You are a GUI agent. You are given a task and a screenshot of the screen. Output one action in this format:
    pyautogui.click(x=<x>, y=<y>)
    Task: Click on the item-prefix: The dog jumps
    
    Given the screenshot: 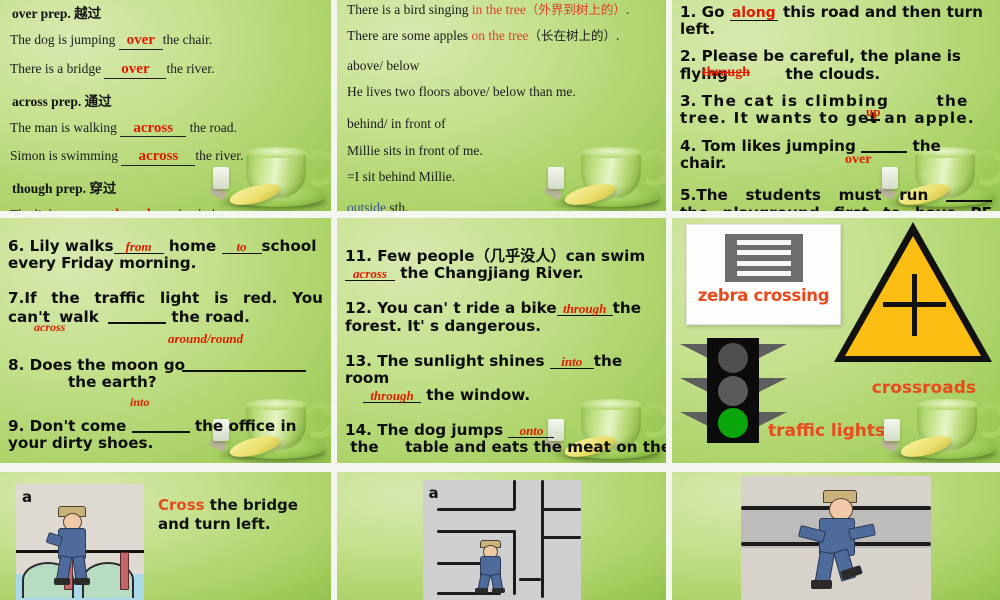 What is the action you would take?
    pyautogui.click(x=443, y=430)
    